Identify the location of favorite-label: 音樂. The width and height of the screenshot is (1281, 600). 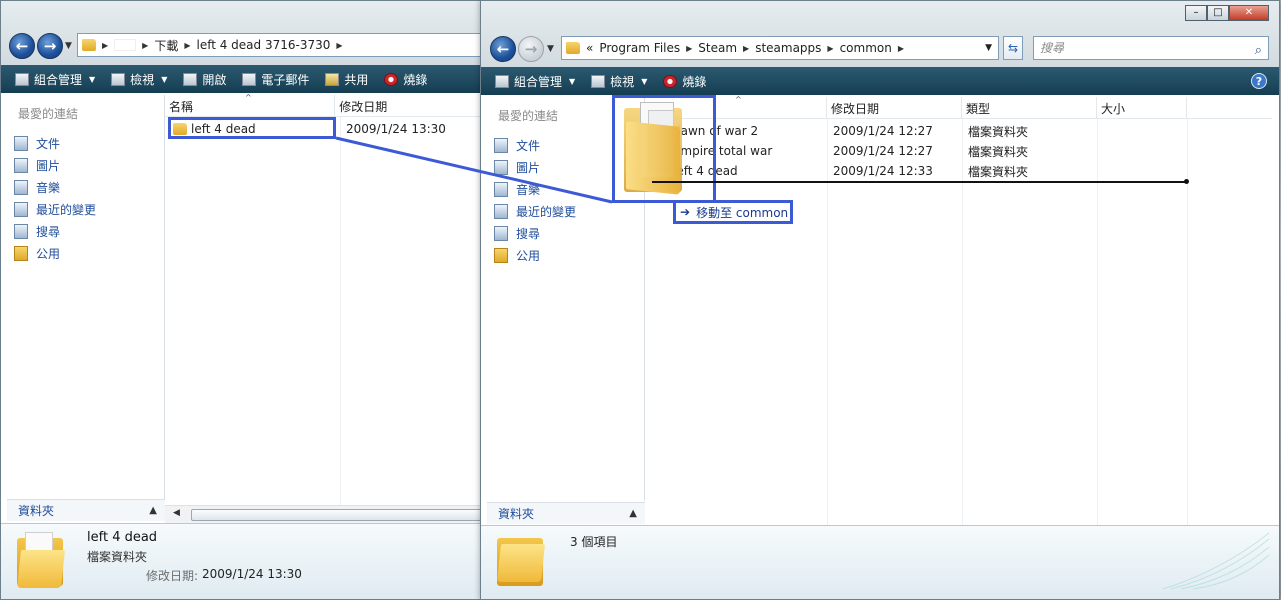
(48, 187).